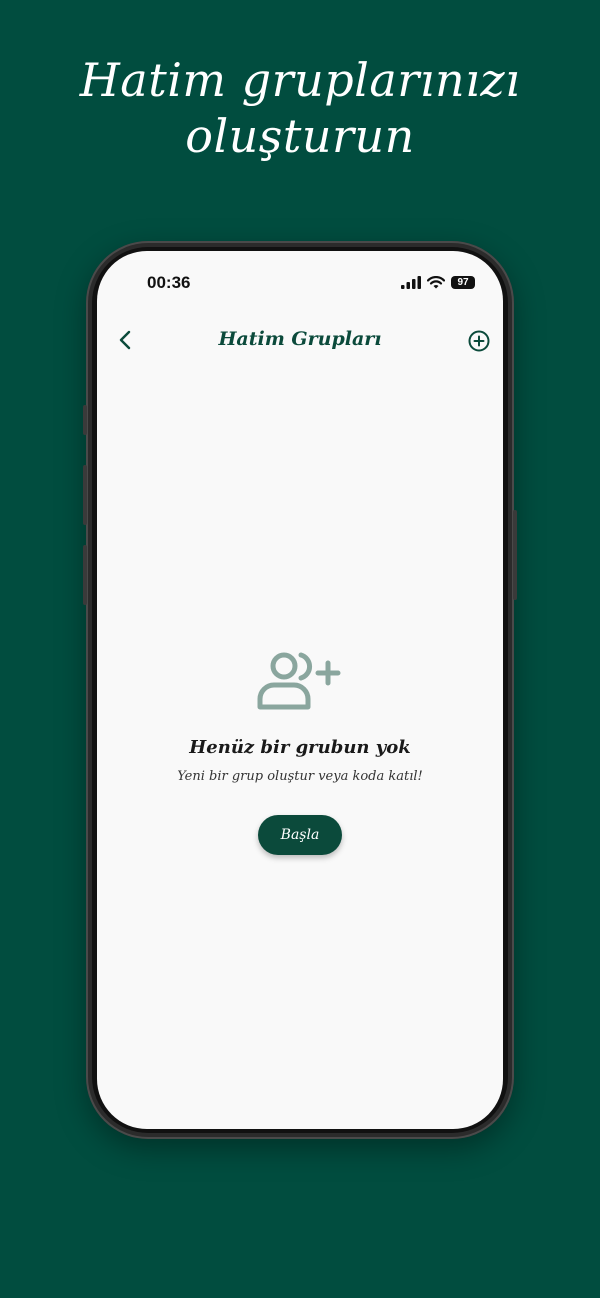  What do you see at coordinates (169, 282) in the screenshot?
I see `status-time: 00:36` at bounding box center [169, 282].